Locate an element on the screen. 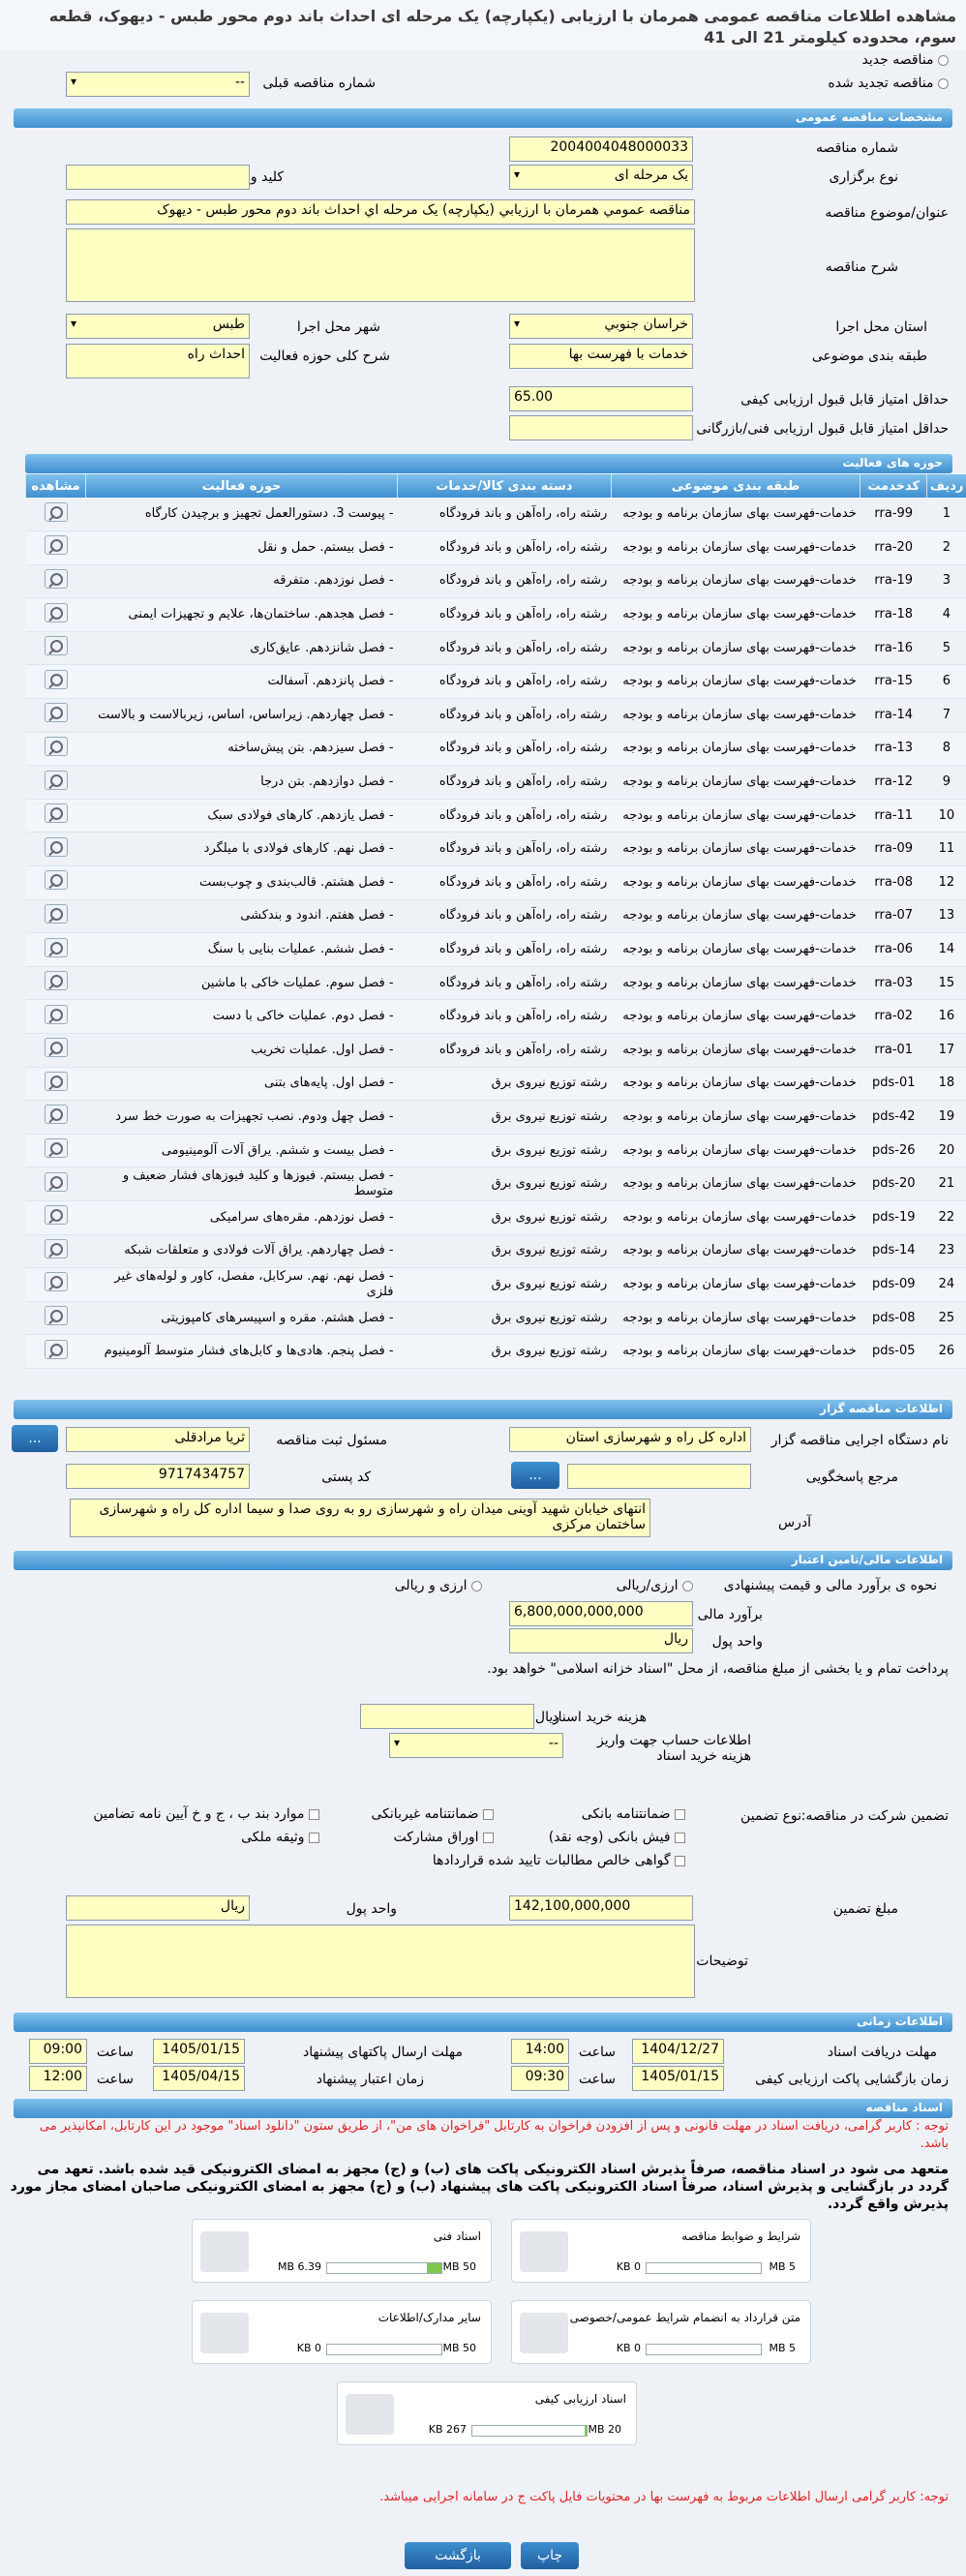 Image resolution: width=966 pixels, height=2576 pixels. scope: - فصل اول. پایه‌های بتنی is located at coordinates (241, 1084).